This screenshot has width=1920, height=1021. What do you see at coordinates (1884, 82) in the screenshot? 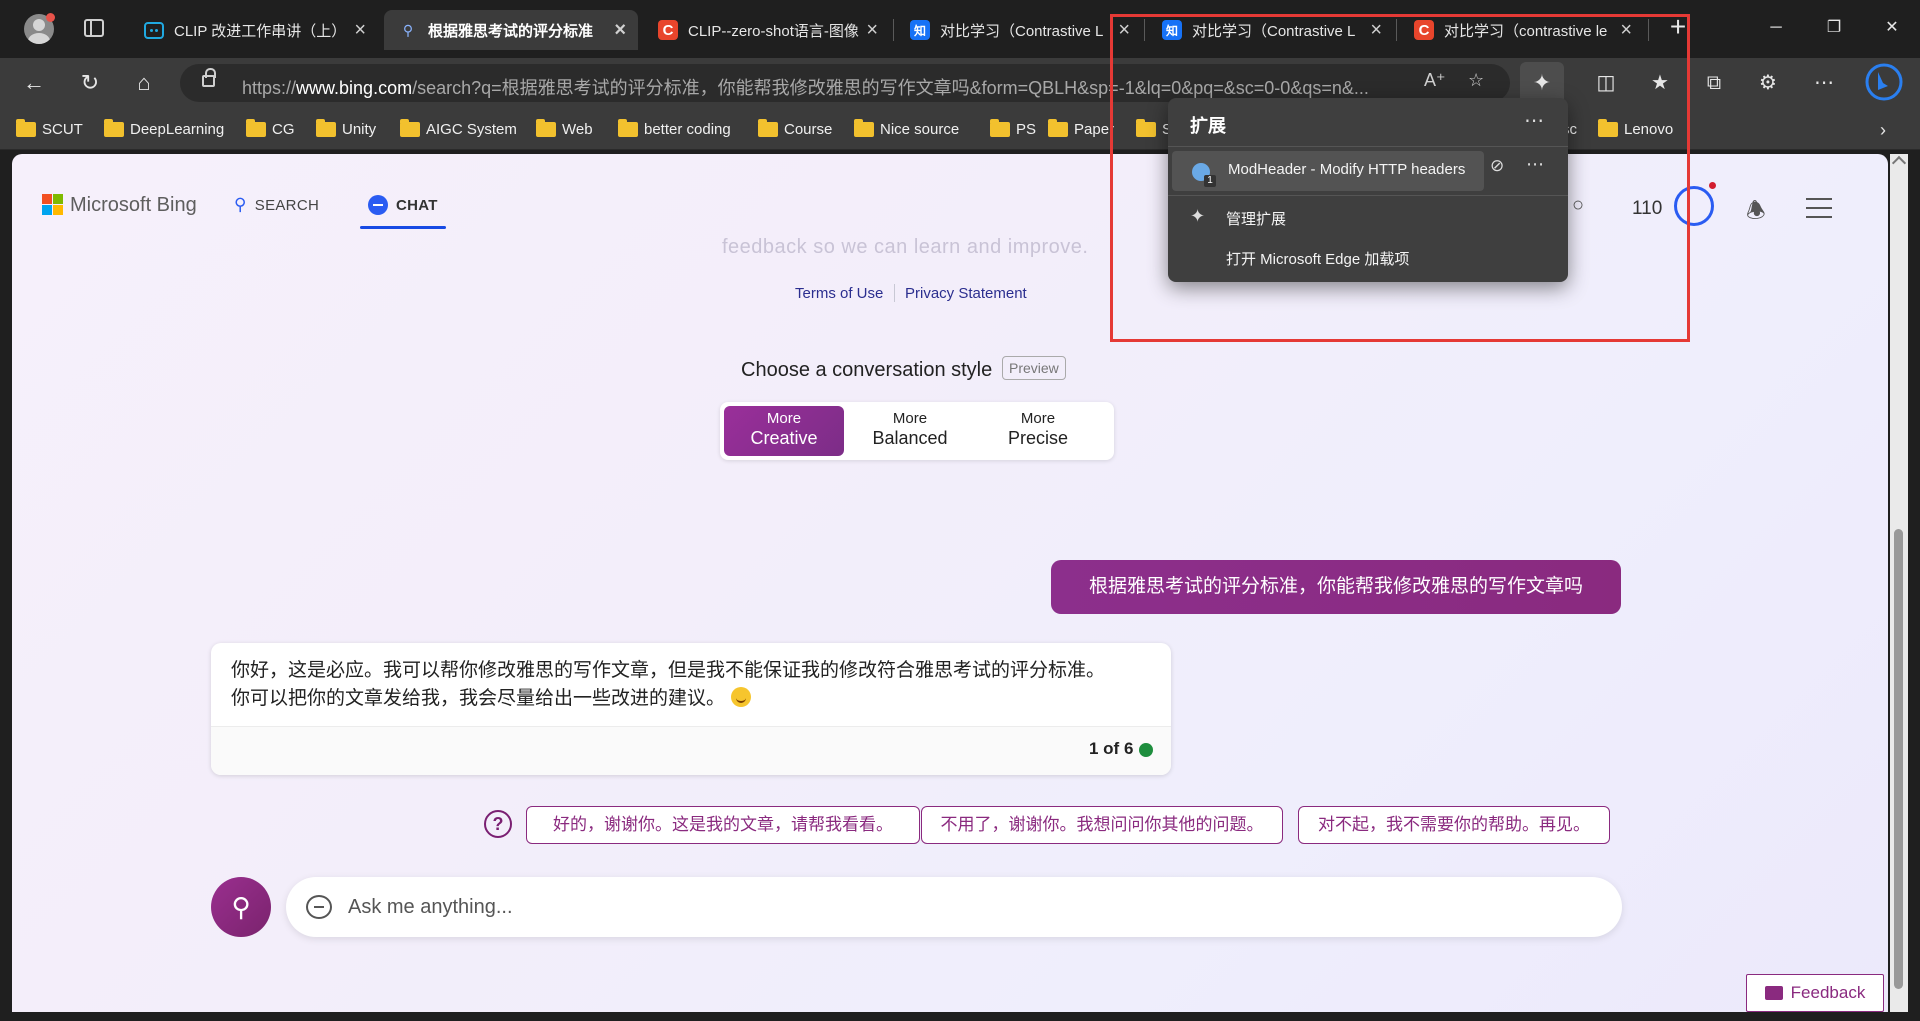
I see `bing-copilot-icon` at bounding box center [1884, 82].